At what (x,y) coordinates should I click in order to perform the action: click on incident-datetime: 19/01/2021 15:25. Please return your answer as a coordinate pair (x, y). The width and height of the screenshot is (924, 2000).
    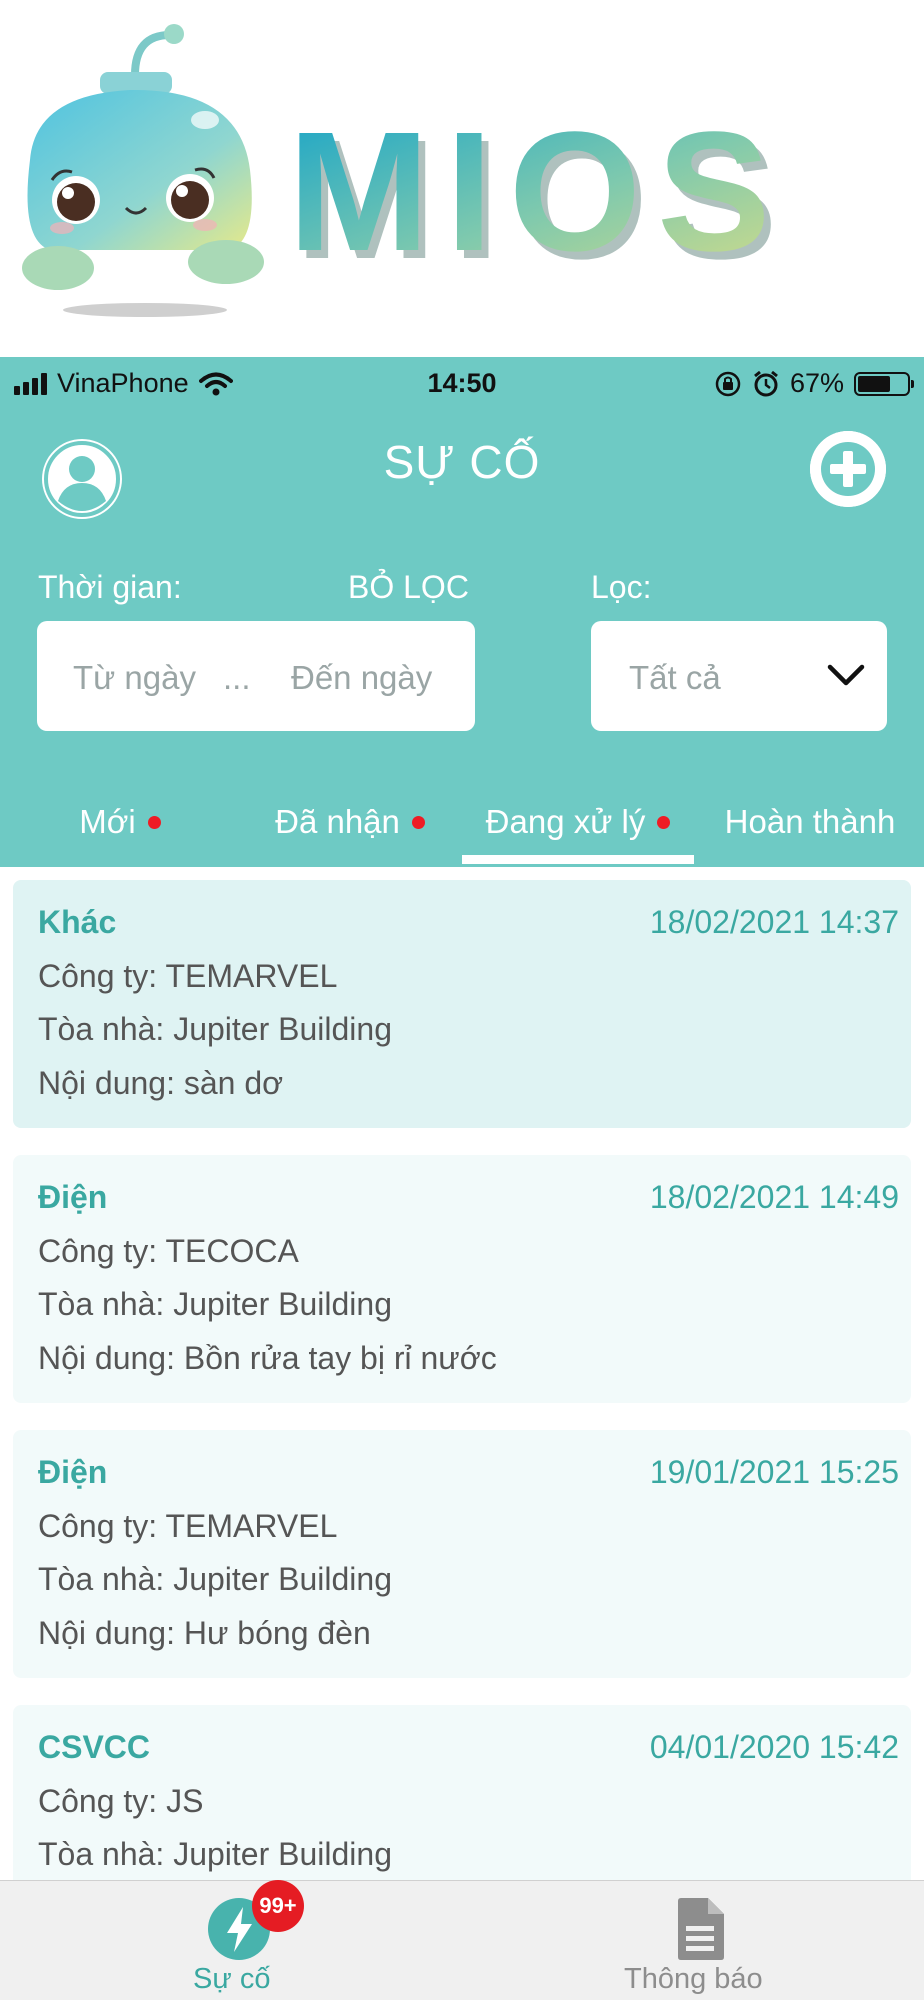
    Looking at the image, I should click on (774, 1472).